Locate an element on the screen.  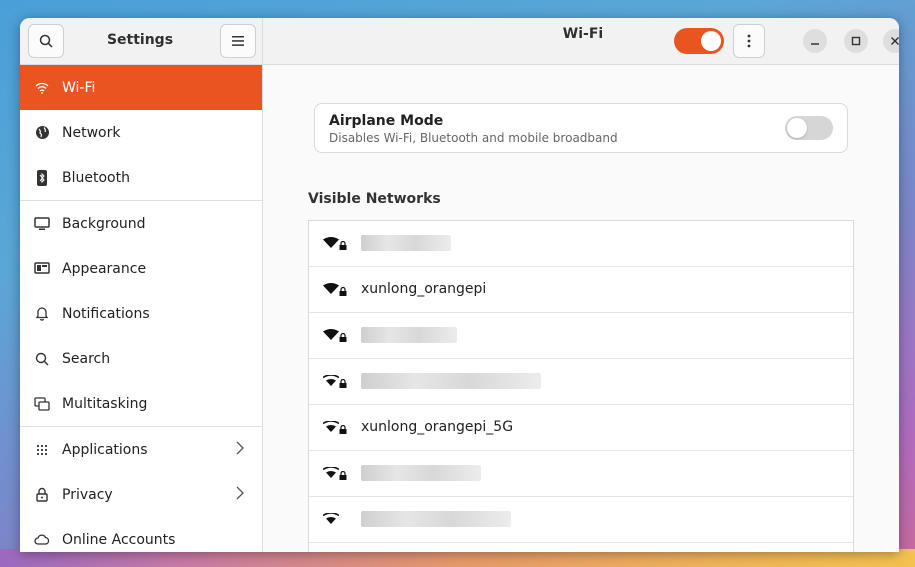
minimize-button is located at coordinates (815, 41).